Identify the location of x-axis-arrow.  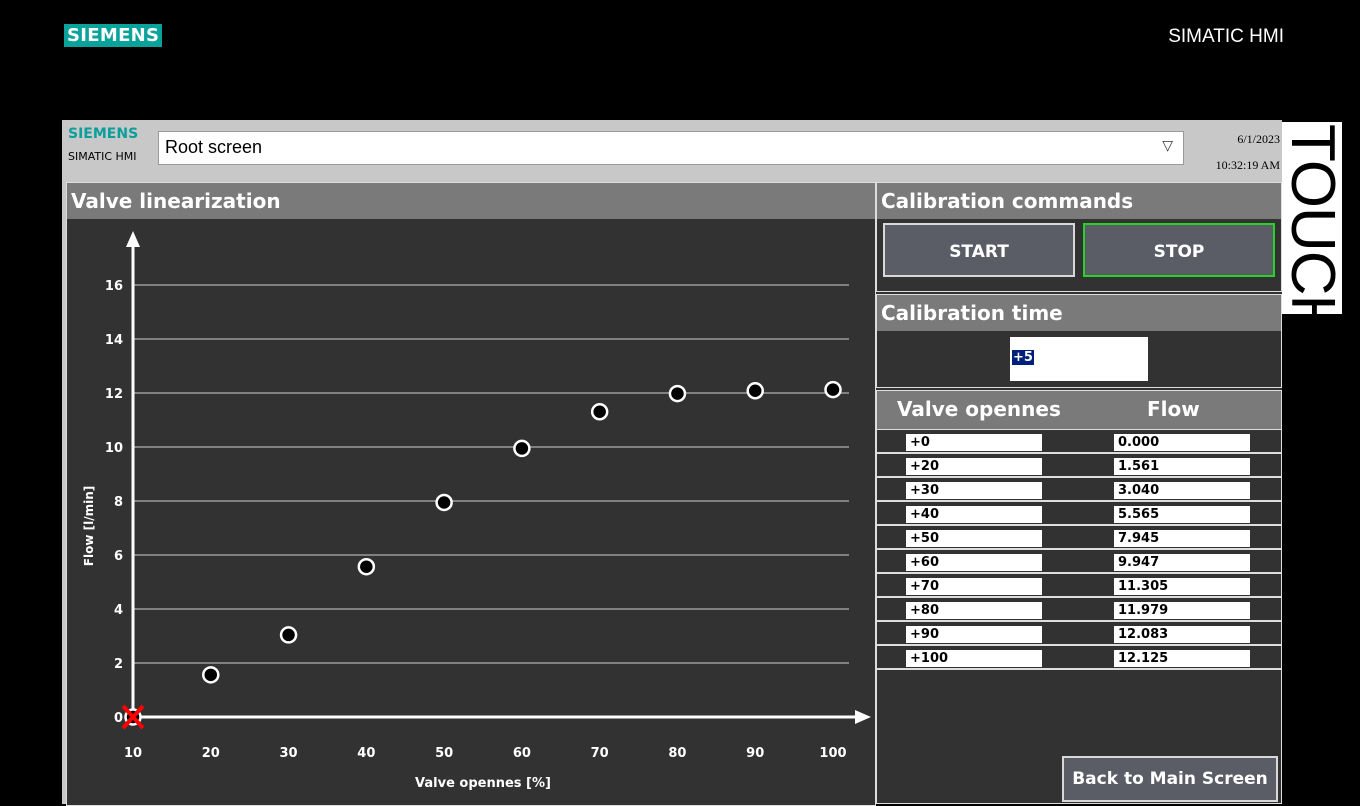
(863, 717).